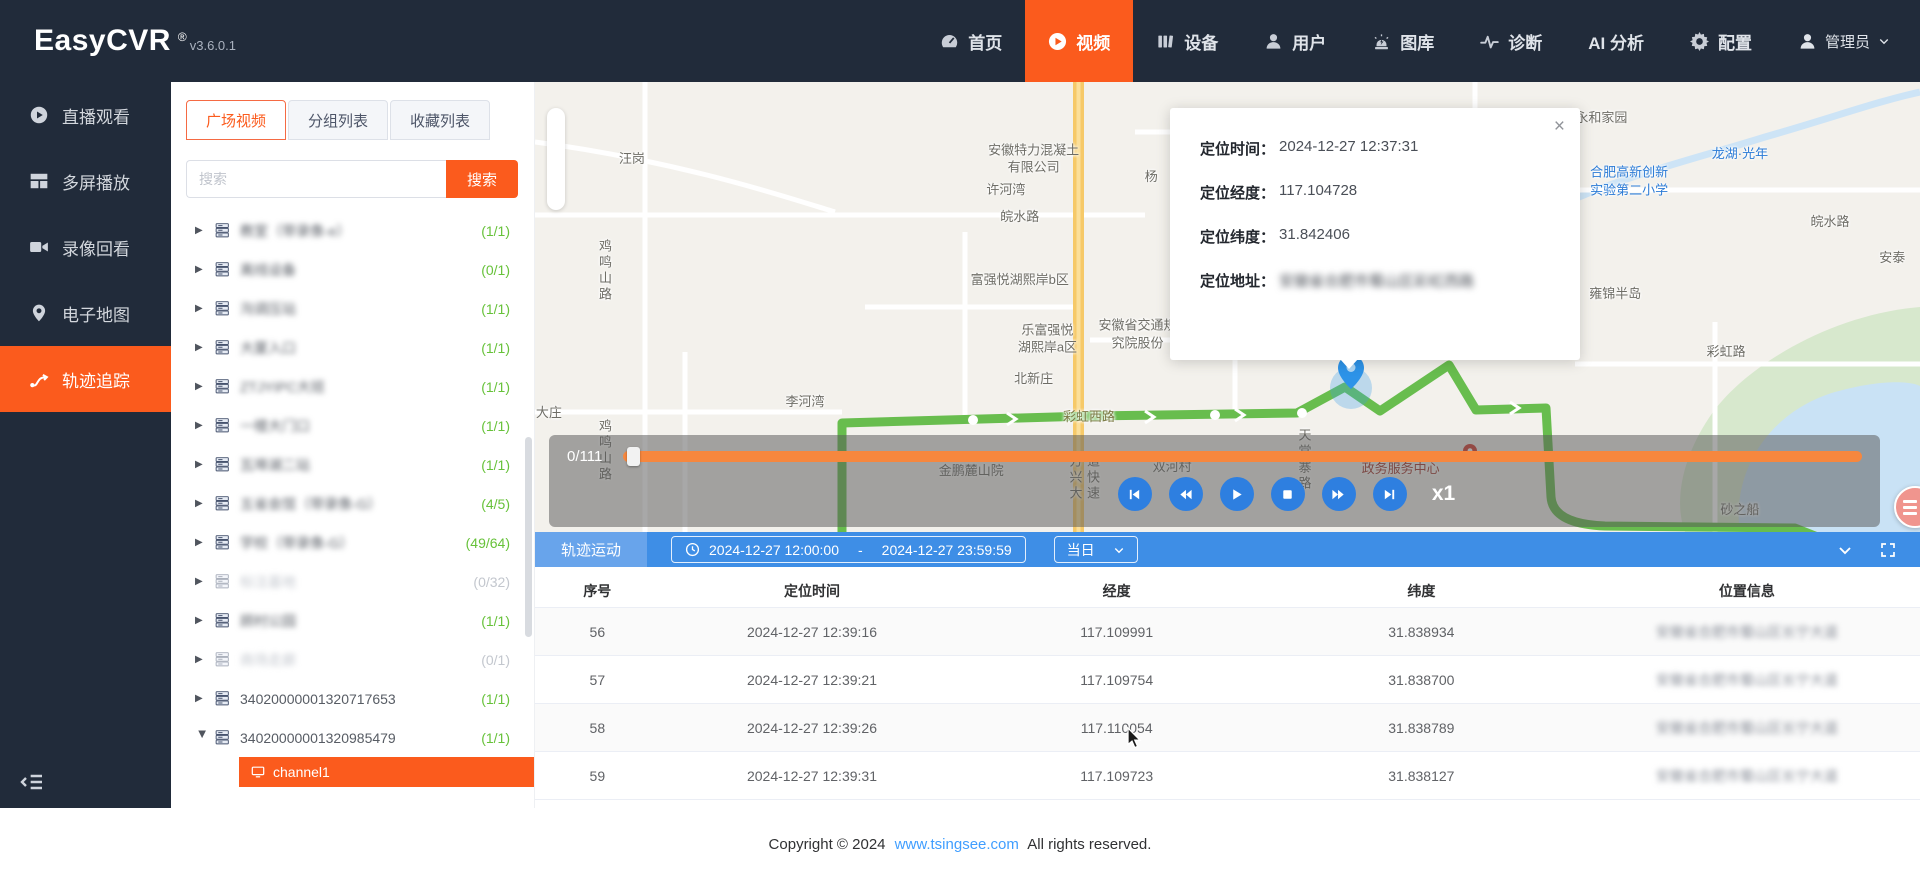  Describe the element at coordinates (1309, 43) in the screenshot. I see `nav-label: 用户` at that location.